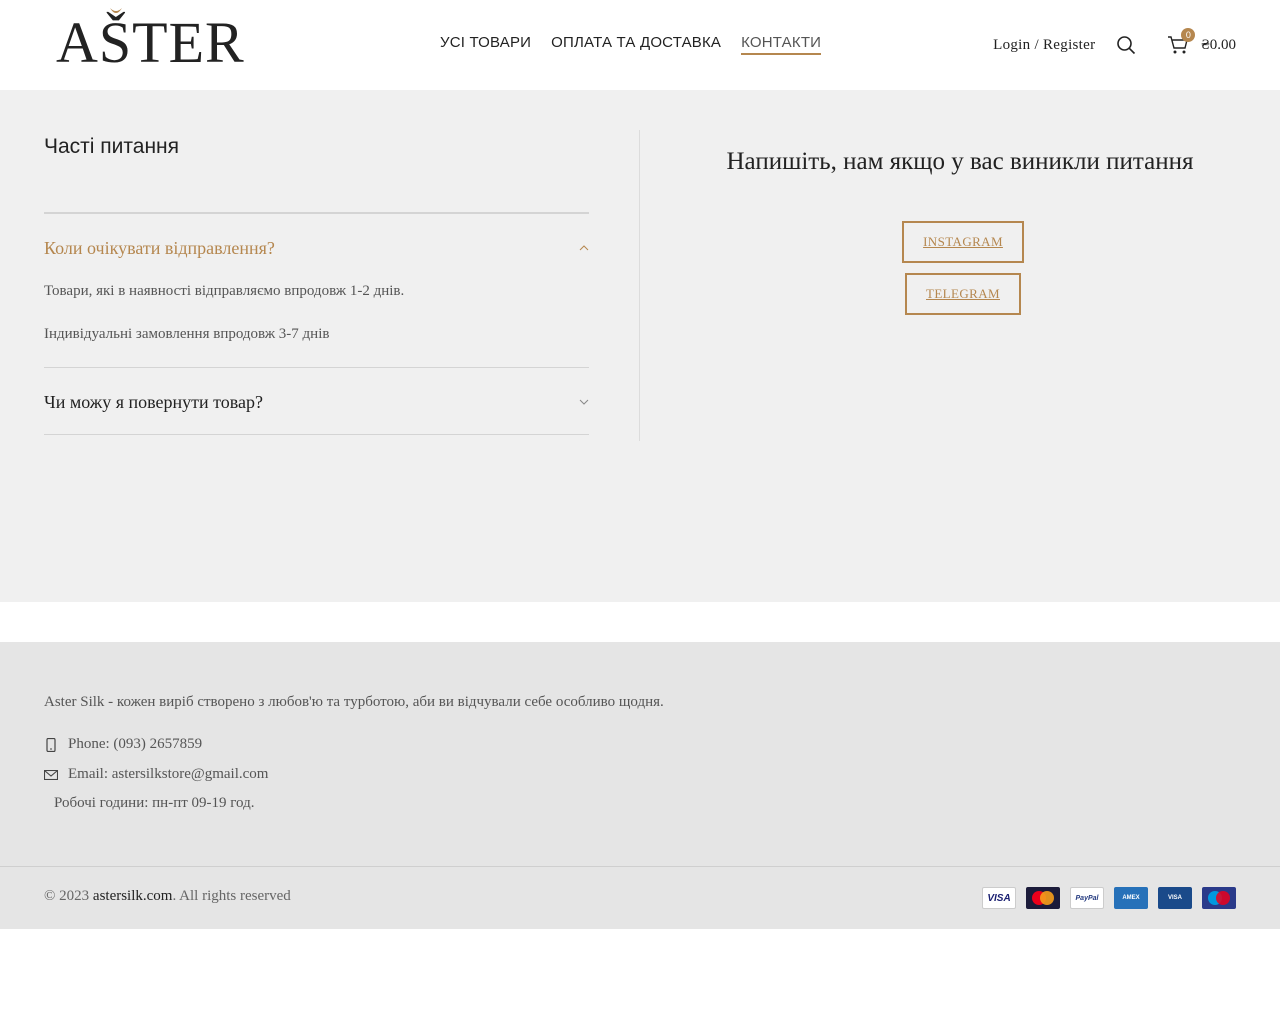  I want to click on nav-contacts: КОНТАКТИ, so click(781, 44).